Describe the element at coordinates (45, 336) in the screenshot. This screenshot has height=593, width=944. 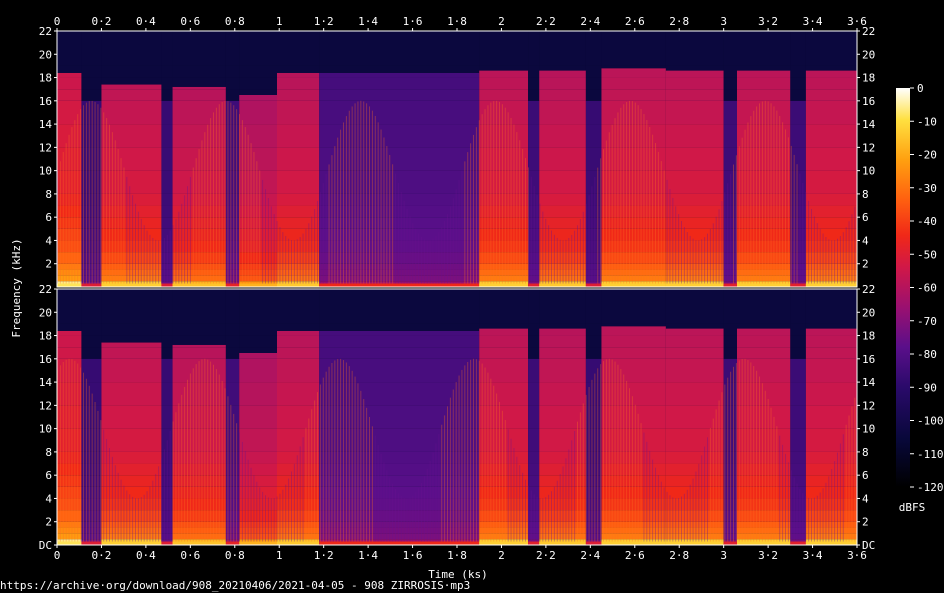
I see `y-tick-label: 18` at that location.